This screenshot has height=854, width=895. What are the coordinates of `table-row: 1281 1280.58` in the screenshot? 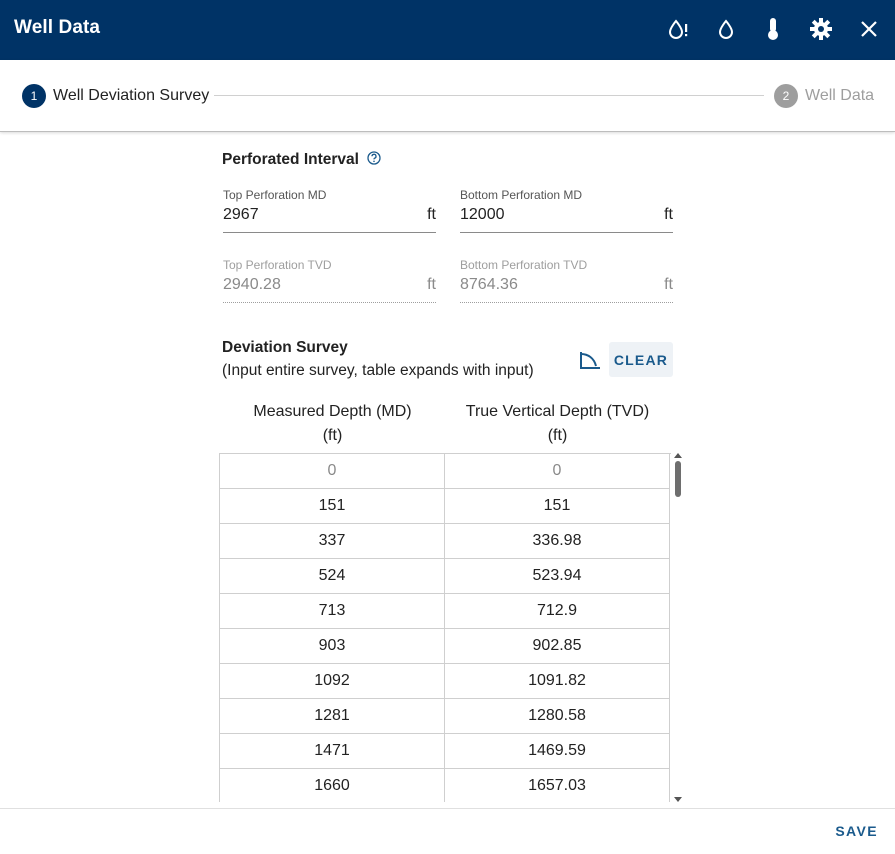 It's located at (445, 716).